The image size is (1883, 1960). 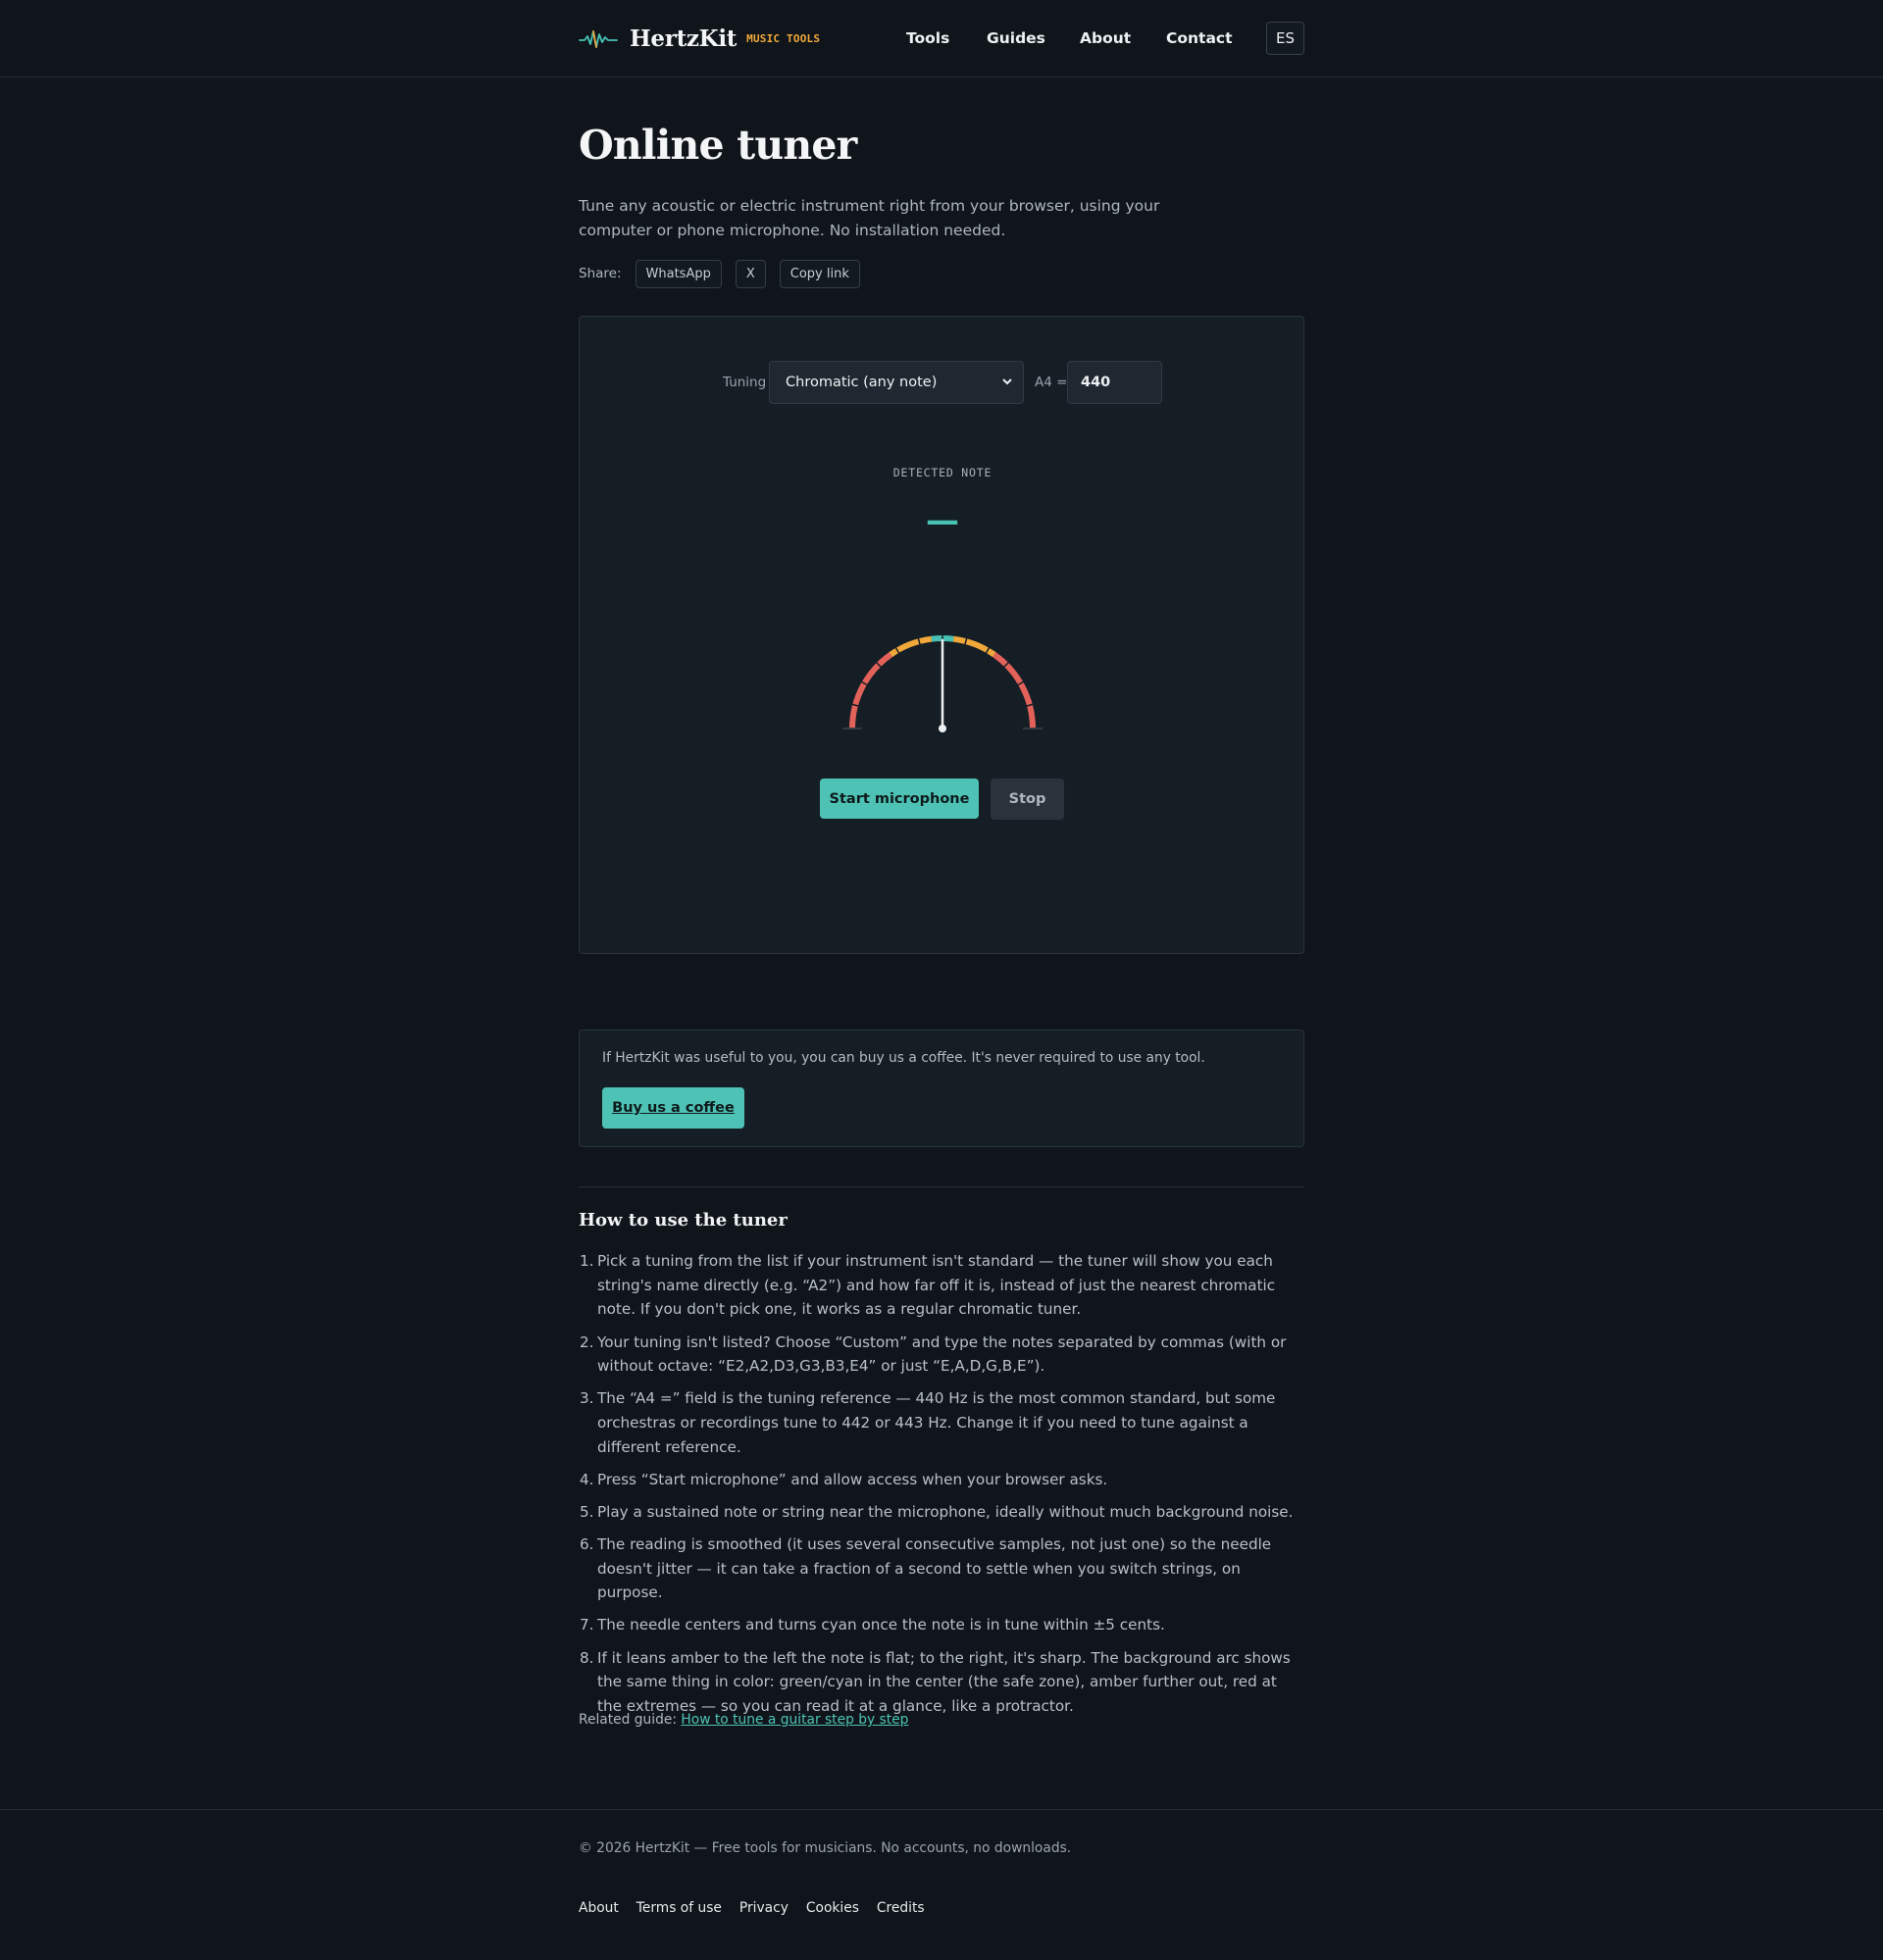 What do you see at coordinates (683, 1220) in the screenshot?
I see `howto-title: How to use the tuner` at bounding box center [683, 1220].